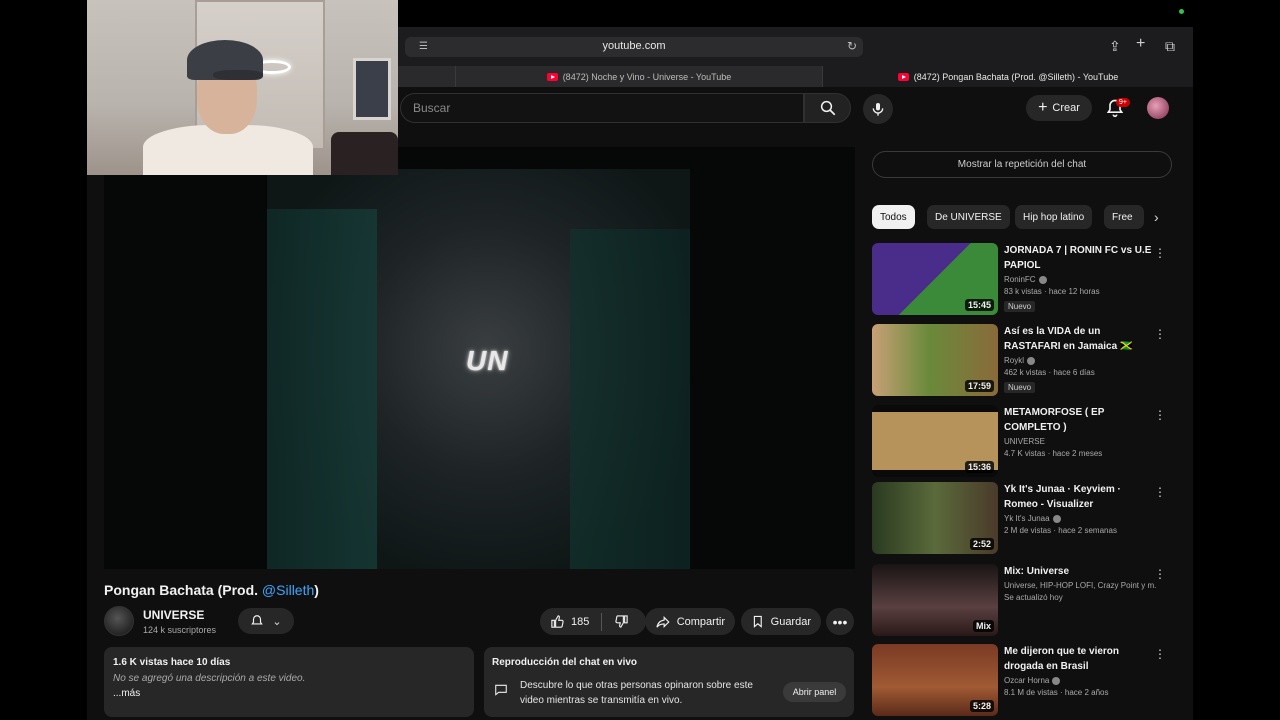 This screenshot has height=720, width=1280. Describe the element at coordinates (790, 621) in the screenshot. I see `save-label: Guardar` at that location.